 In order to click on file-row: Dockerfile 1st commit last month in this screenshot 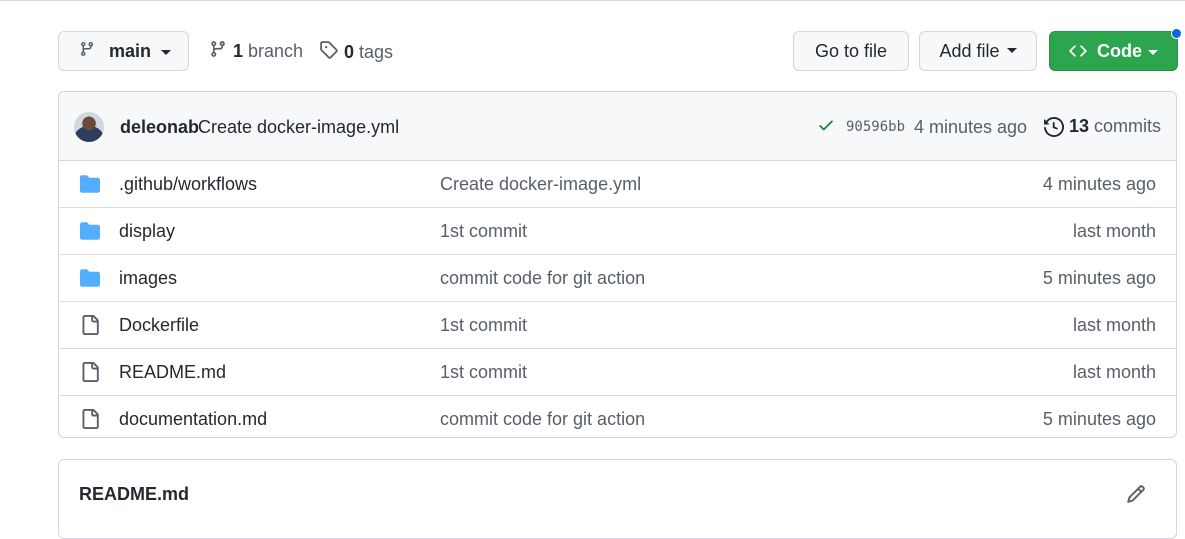, I will do `click(617, 325)`.